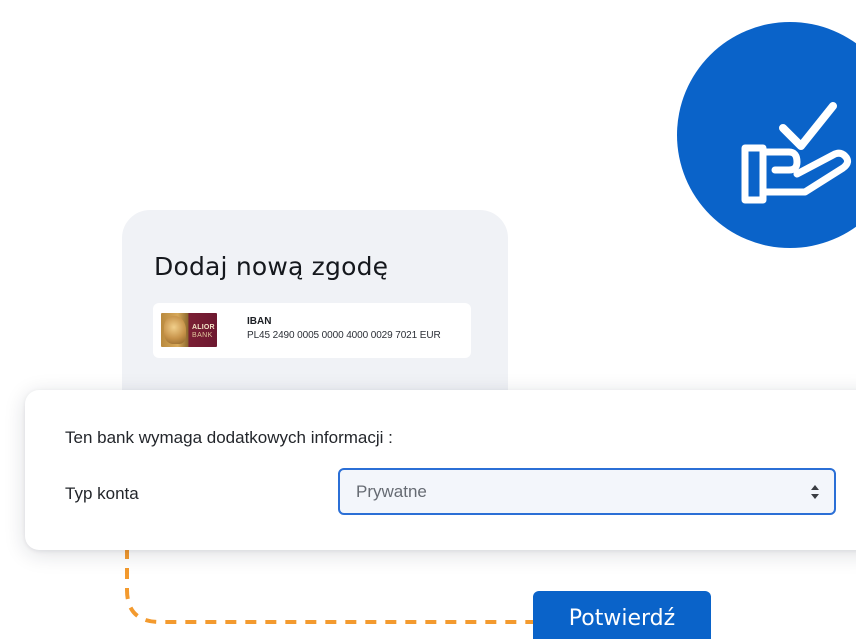 The height and width of the screenshot is (639, 856). Describe the element at coordinates (259, 321) in the screenshot. I see `iban-label: IBAN` at that location.